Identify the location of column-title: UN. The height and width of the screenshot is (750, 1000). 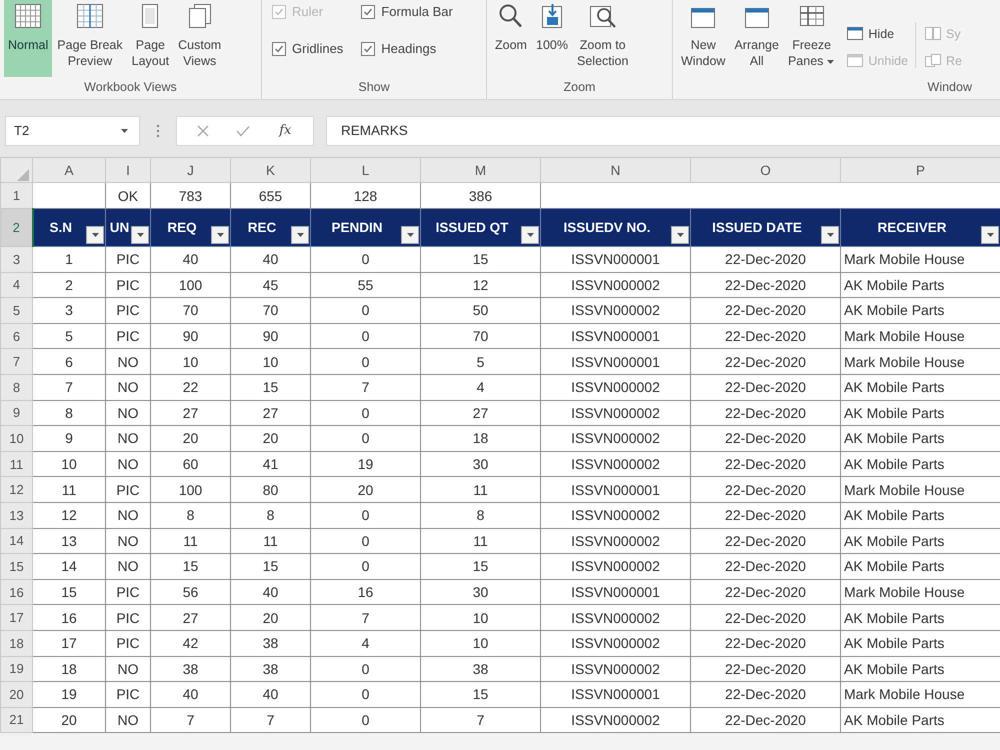
(119, 227).